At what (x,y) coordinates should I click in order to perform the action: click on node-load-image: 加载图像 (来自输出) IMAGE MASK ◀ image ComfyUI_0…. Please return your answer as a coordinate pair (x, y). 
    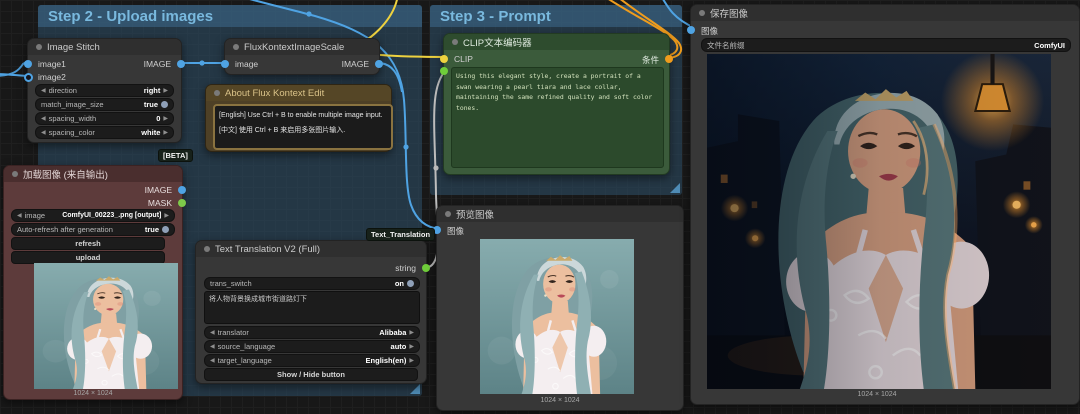
    Looking at the image, I should click on (94, 282).